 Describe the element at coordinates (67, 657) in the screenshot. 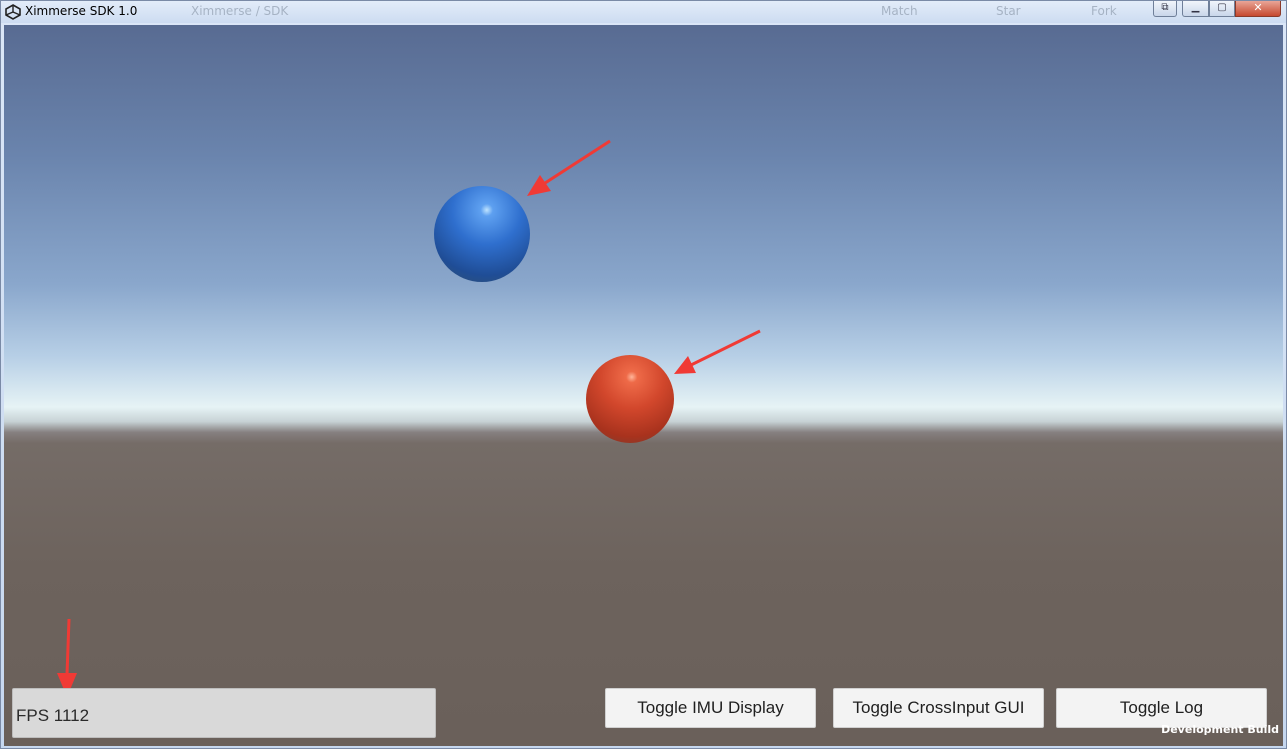

I see `arrow-to-fps-label` at that location.